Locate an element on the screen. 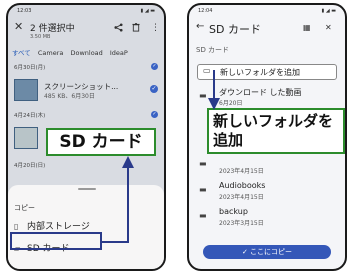 The width and height of the screenshot is (354, 276). internal-storage-option: ▯ 内部ストレージ is located at coordinates (52, 226).